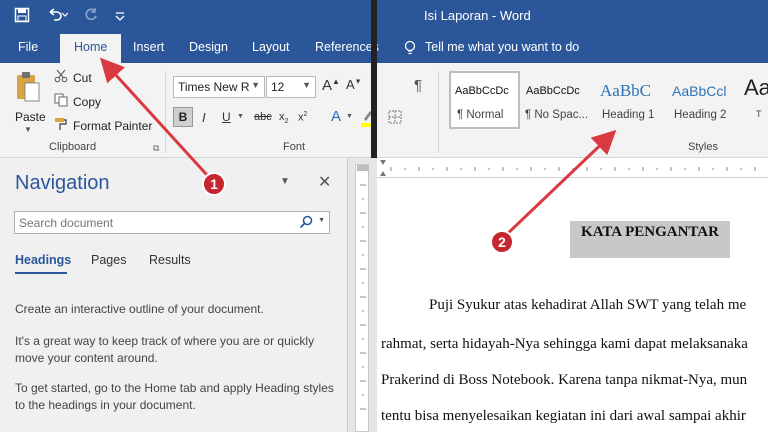 The height and width of the screenshot is (432, 768). Describe the element at coordinates (502, 242) in the screenshot. I see `step-badge-2: 2` at that location.